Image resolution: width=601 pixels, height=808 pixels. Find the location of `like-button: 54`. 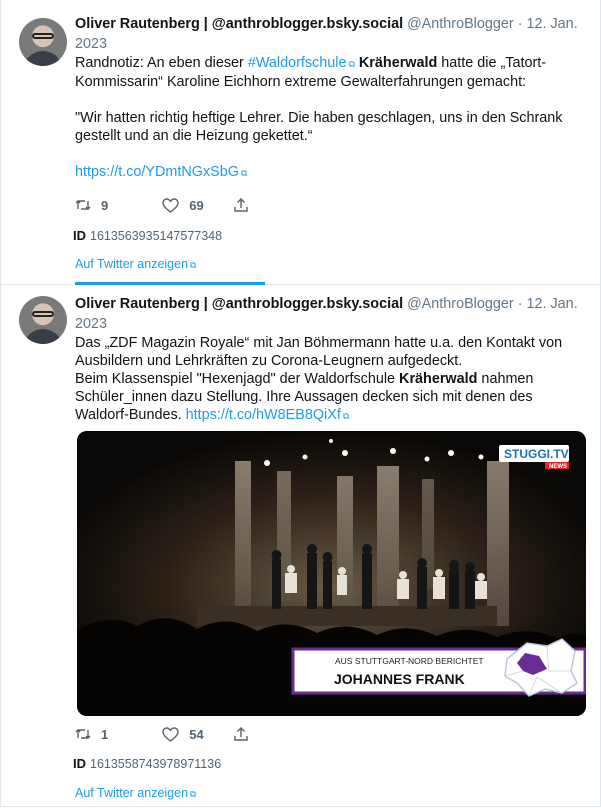

like-button: 54 is located at coordinates (183, 734).